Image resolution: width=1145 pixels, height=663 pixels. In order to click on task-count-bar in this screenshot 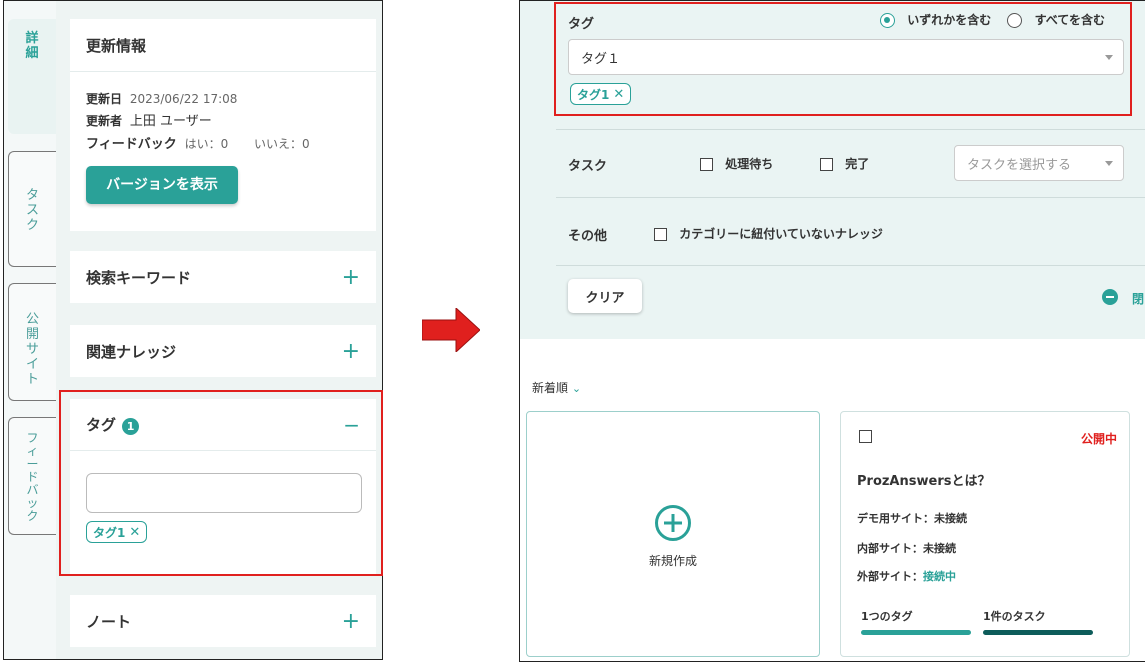, I will do `click(1038, 632)`.